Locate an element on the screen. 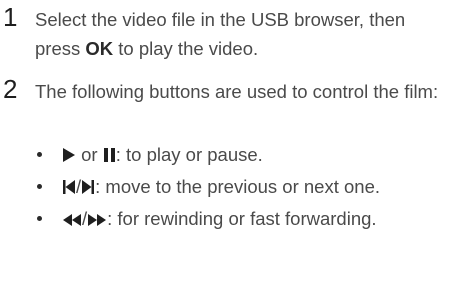 Image resolution: width=449 pixels, height=282 pixels. fast-forward-icon is located at coordinates (97, 220).